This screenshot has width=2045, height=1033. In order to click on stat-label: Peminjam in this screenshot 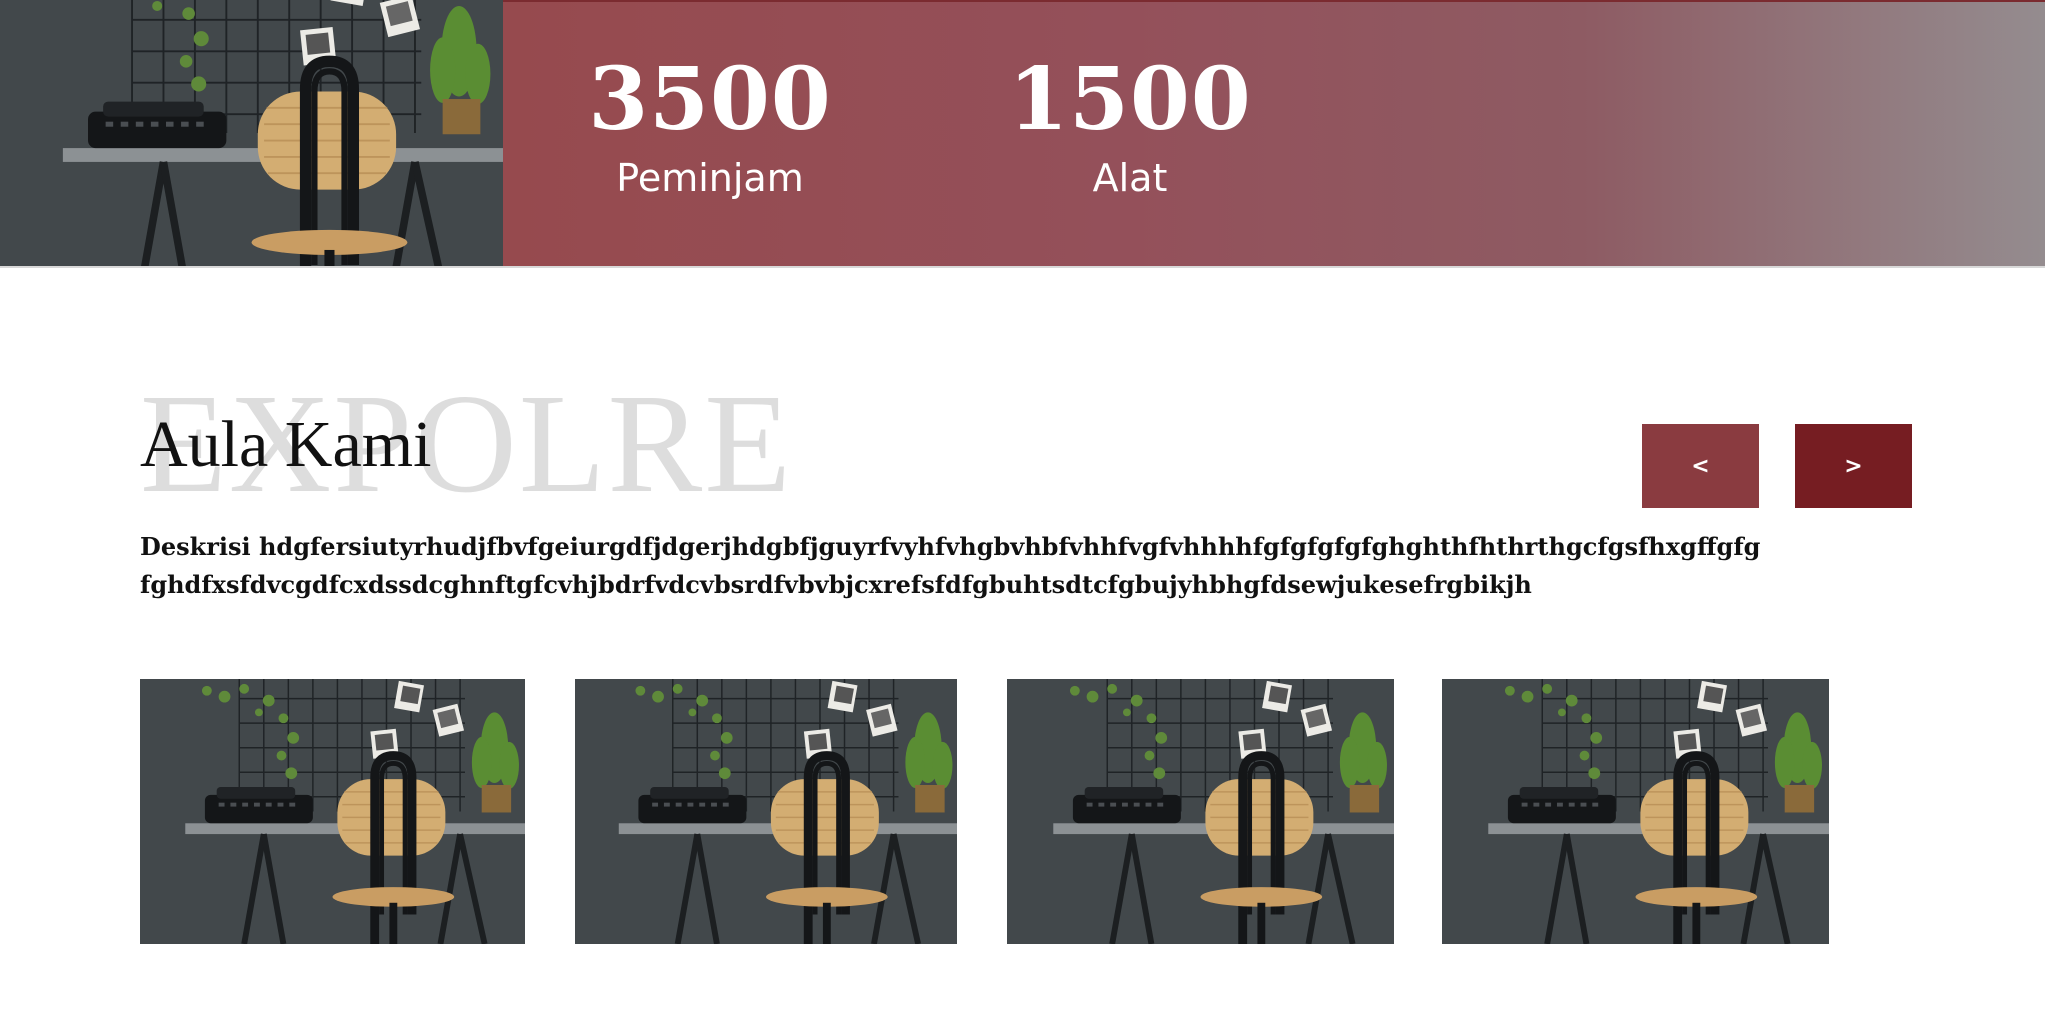, I will do `click(710, 178)`.